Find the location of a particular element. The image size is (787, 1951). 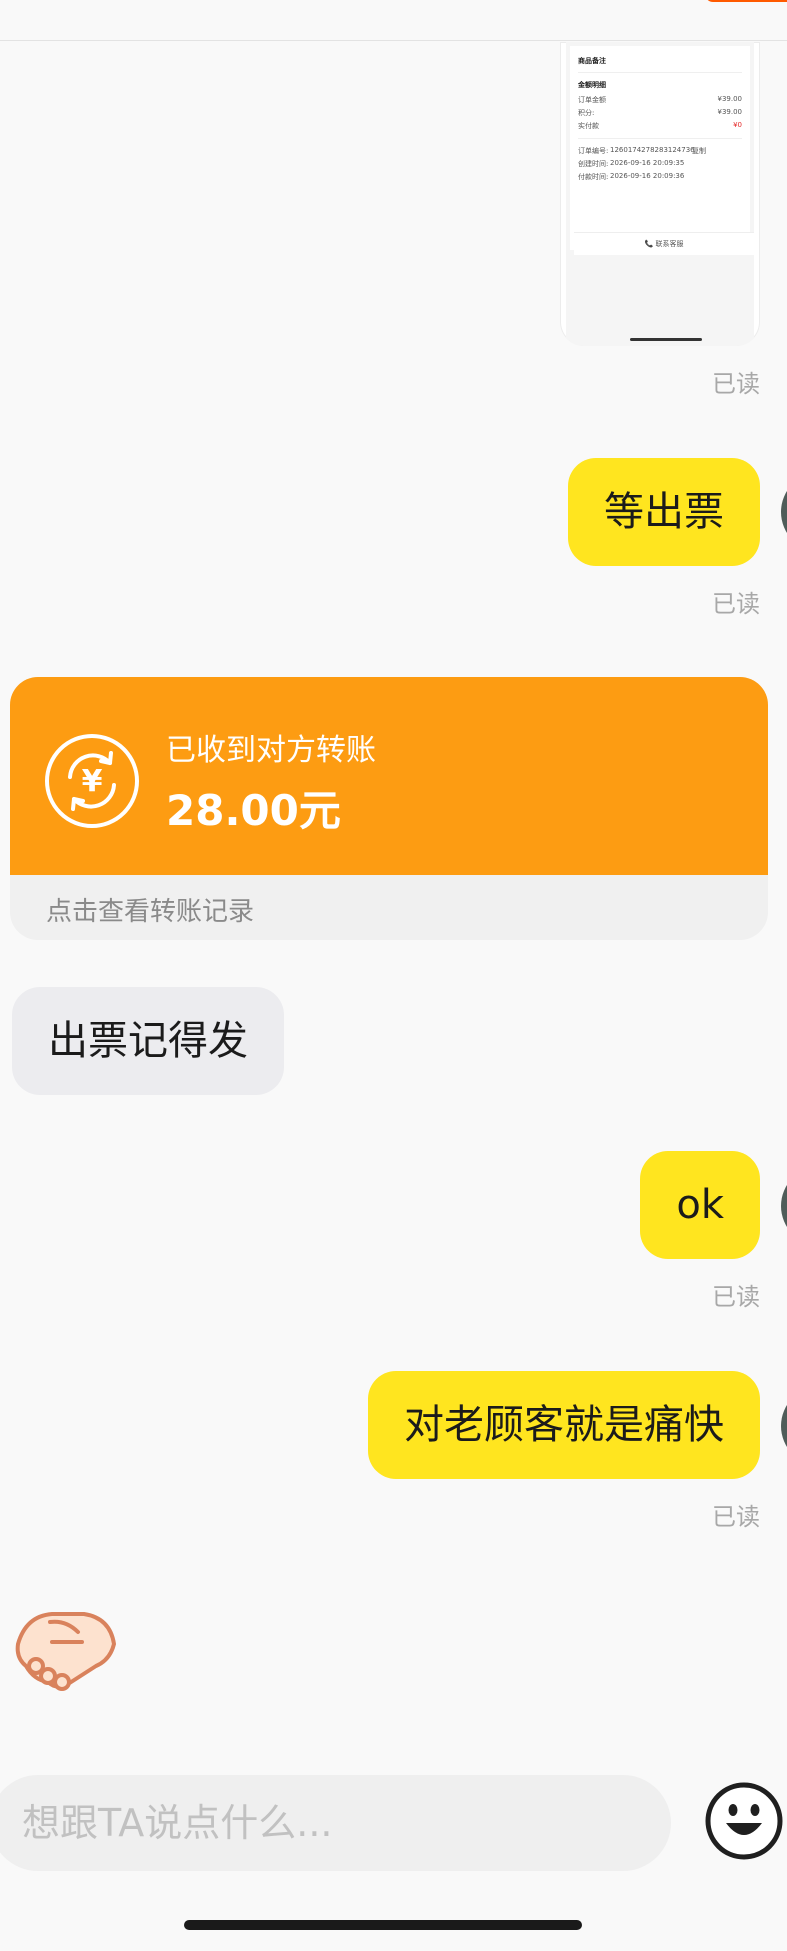

my-message-bubble: 对老顾客就是痛快 is located at coordinates (564, 1425).